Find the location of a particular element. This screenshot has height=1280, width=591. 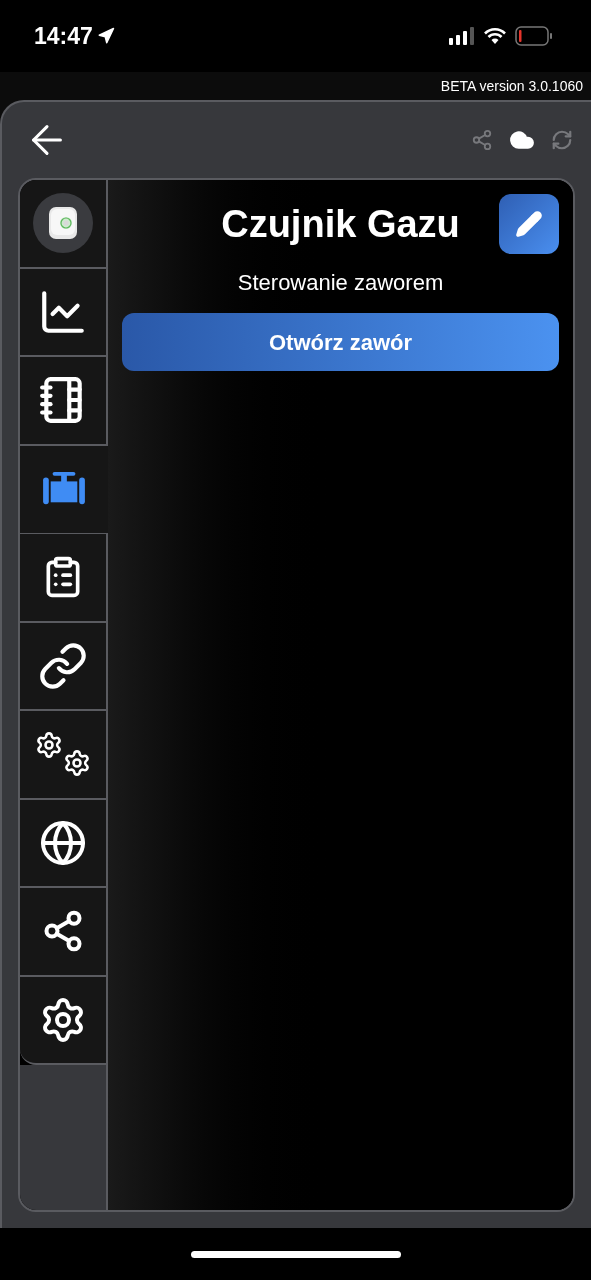

battery-icon is located at coordinates (534, 36).